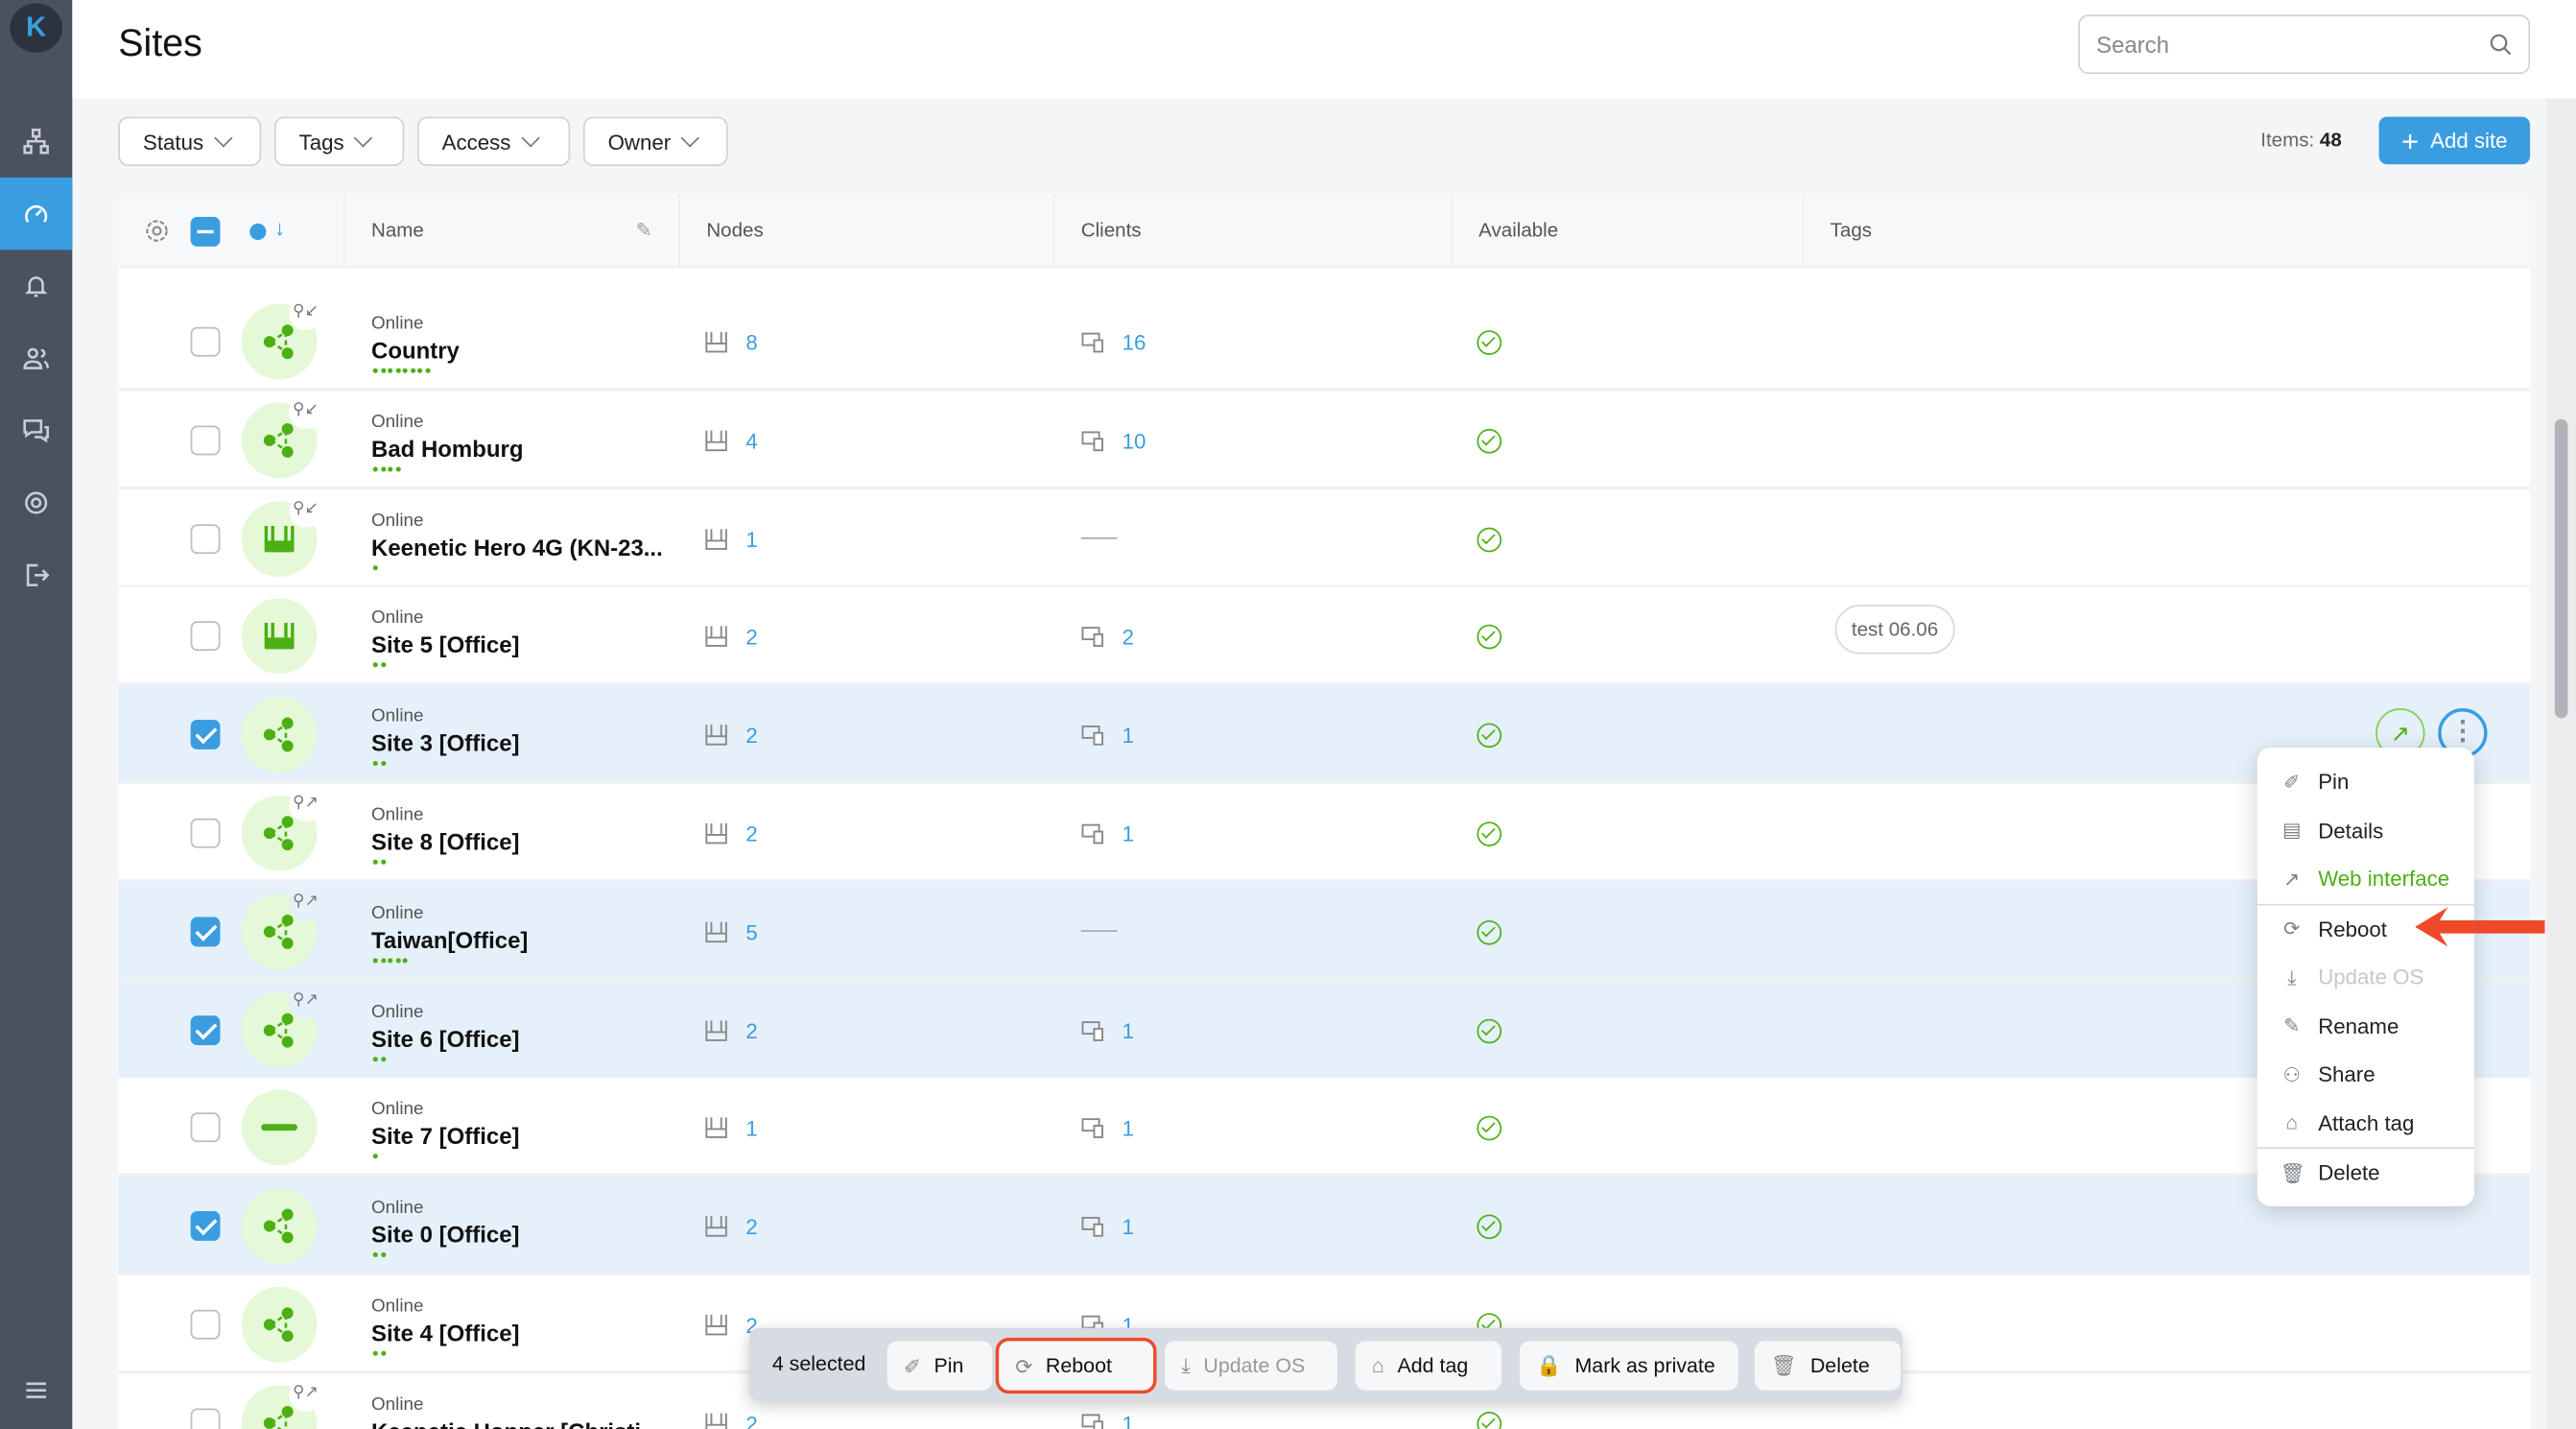 This screenshot has width=2576, height=1429. Describe the element at coordinates (940, 1366) in the screenshot. I see `bulk-pin-button: ✐ Pin` at that location.